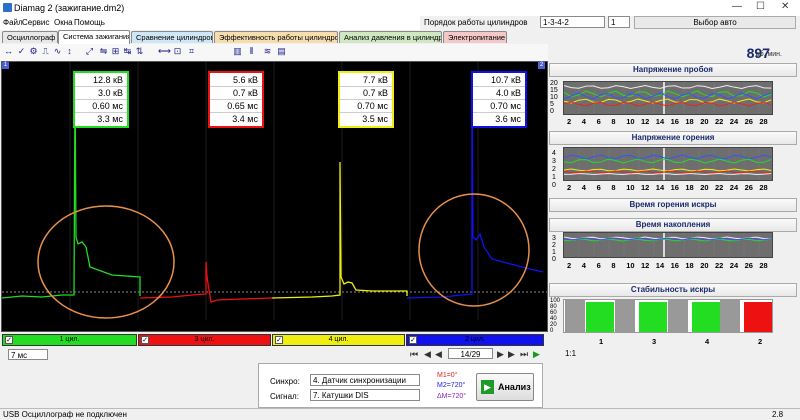 This screenshot has height=420, width=800. Describe the element at coordinates (673, 225) in the screenshot. I see `panel-dwell-title: Время накопления` at that location.